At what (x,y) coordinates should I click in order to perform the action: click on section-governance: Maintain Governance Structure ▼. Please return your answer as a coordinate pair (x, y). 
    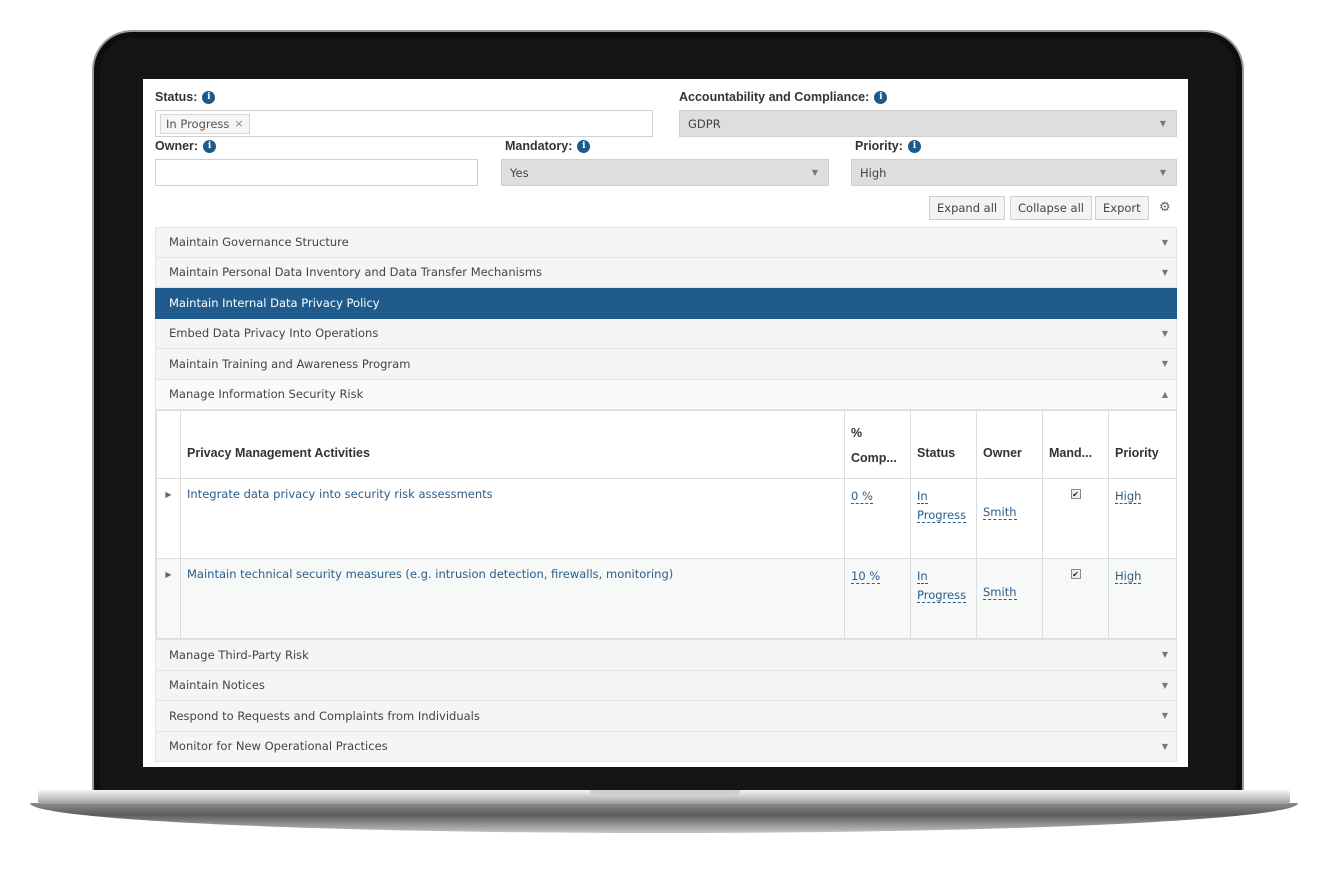
    Looking at the image, I should click on (666, 242).